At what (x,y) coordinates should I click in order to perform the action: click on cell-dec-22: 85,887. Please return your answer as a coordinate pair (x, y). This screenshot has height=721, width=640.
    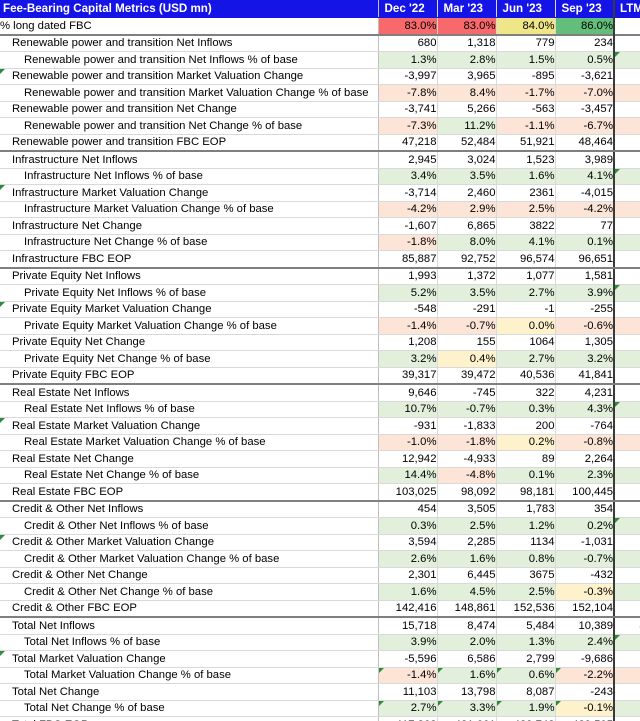
    Looking at the image, I should click on (408, 259).